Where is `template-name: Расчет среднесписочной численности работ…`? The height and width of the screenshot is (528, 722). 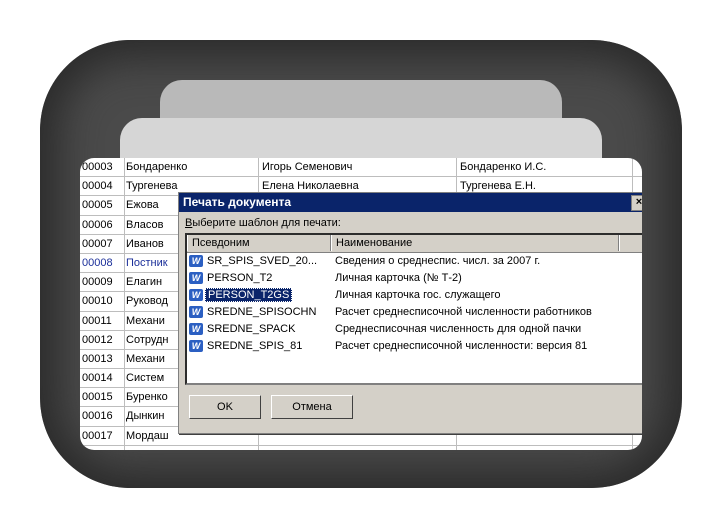 template-name: Расчет среднесписочной численности работ… is located at coordinates (463, 312).